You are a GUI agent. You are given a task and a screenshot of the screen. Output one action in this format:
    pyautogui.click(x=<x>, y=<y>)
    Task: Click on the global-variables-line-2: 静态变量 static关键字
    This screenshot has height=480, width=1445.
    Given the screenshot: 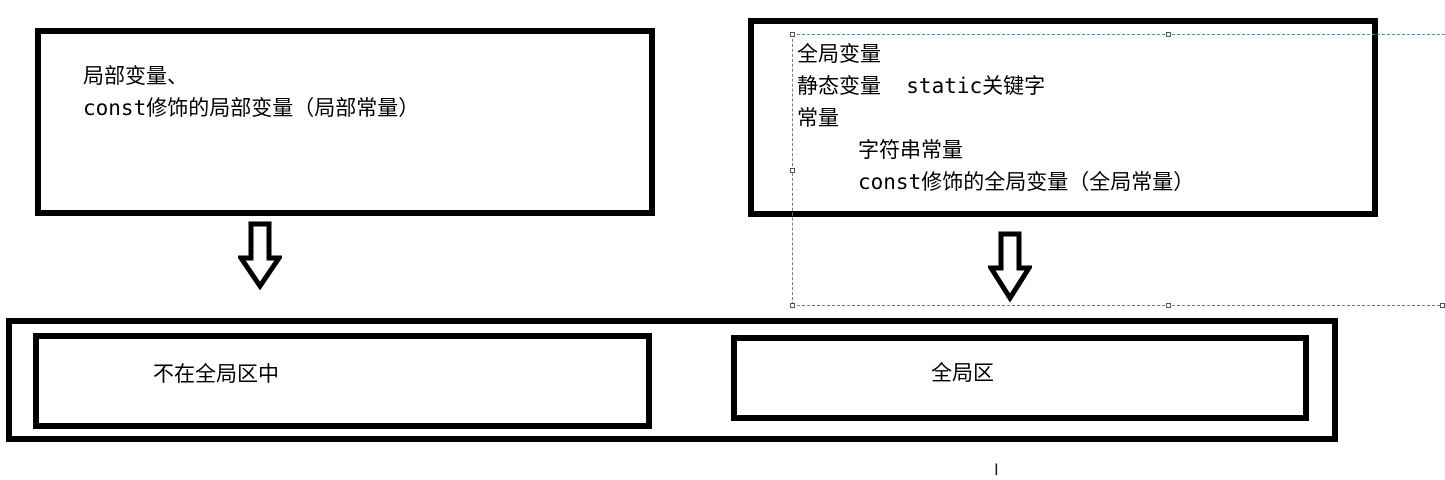 What is the action you would take?
    pyautogui.click(x=921, y=86)
    